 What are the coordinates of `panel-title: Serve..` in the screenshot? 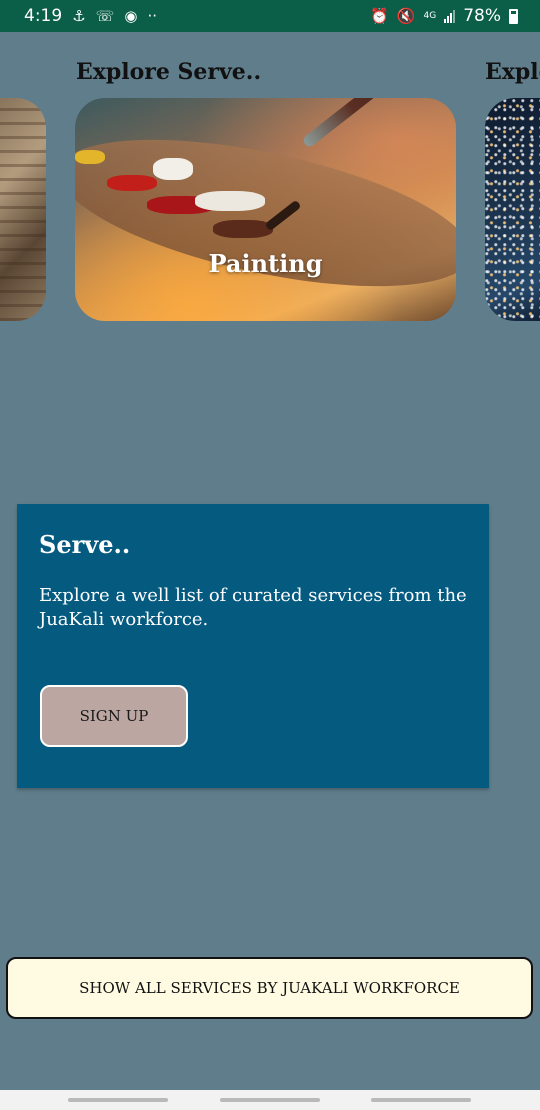 It's located at (85, 544).